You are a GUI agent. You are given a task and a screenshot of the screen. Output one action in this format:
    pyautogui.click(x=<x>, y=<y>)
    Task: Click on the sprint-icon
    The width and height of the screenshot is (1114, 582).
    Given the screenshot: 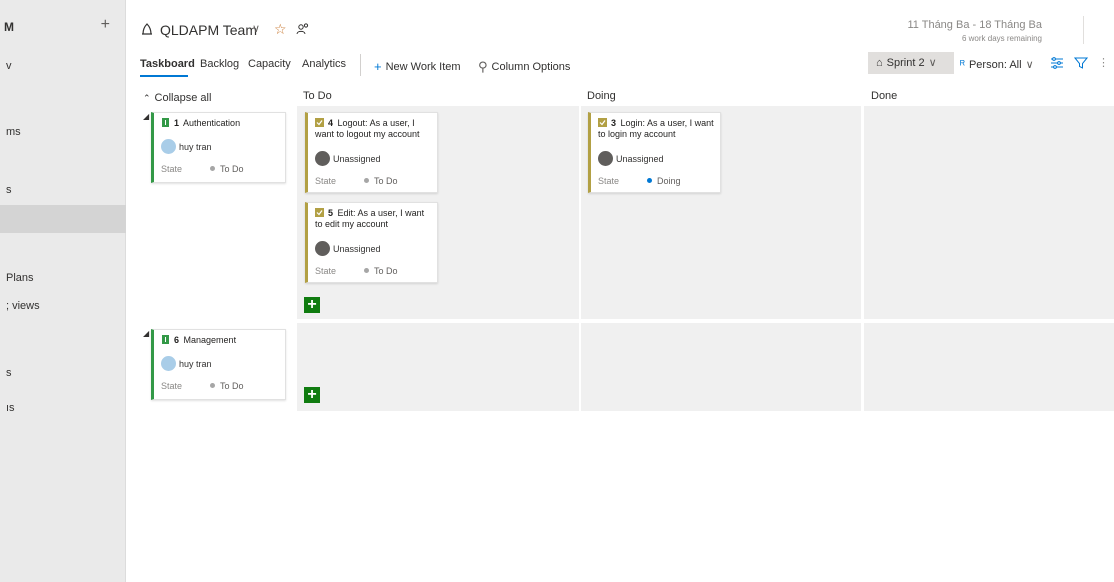 What is the action you would take?
    pyautogui.click(x=147, y=29)
    